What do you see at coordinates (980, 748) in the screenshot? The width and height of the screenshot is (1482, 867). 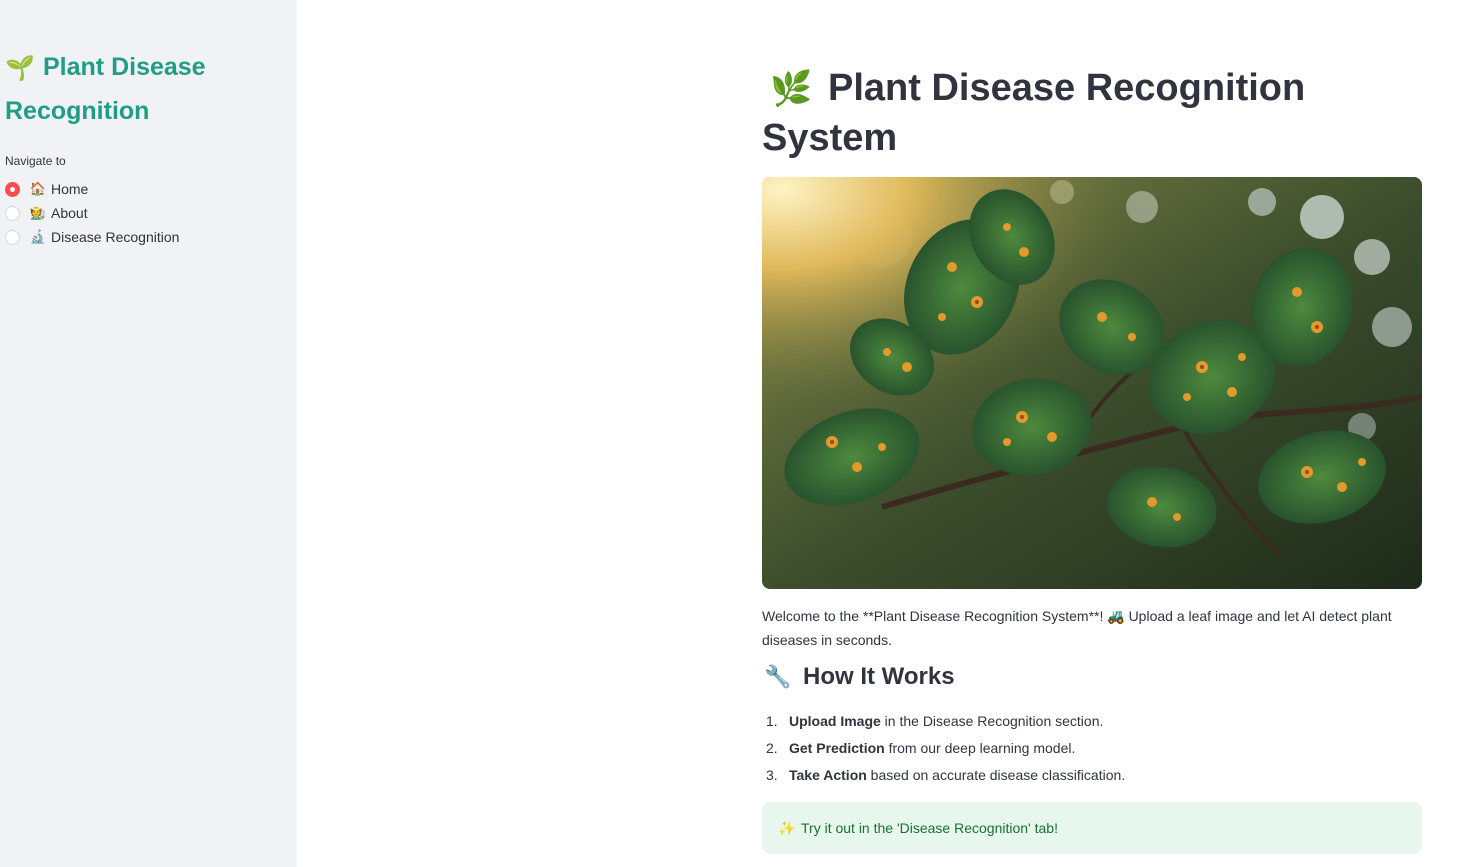 I see `step-text: from our deep learning model.` at bounding box center [980, 748].